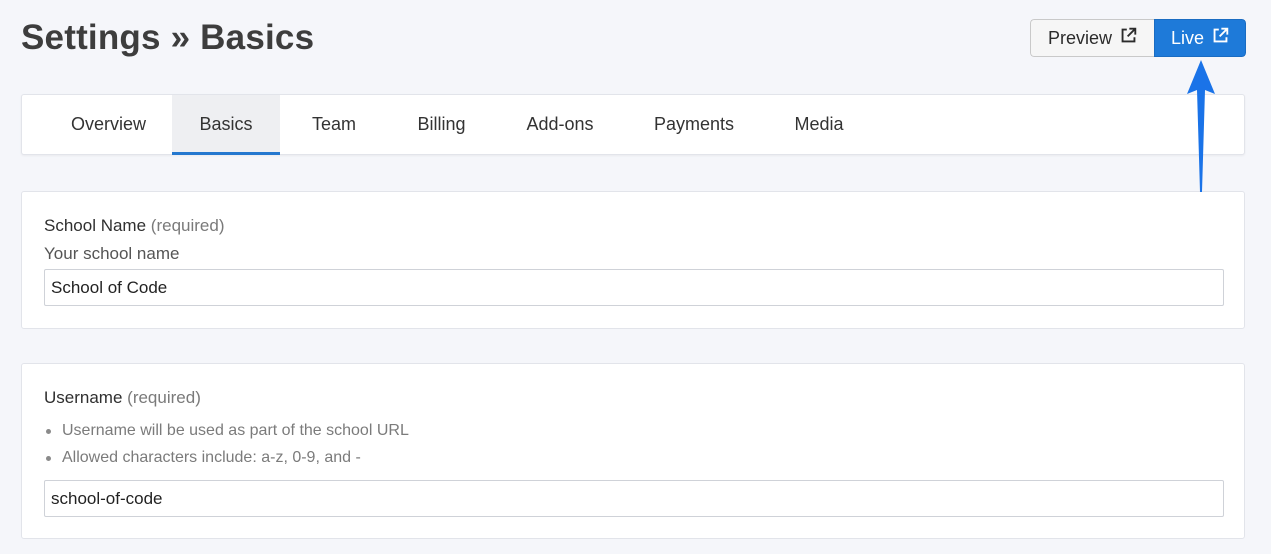 This screenshot has height=554, width=1271. I want to click on school-name-label-text: School Name, so click(95, 225).